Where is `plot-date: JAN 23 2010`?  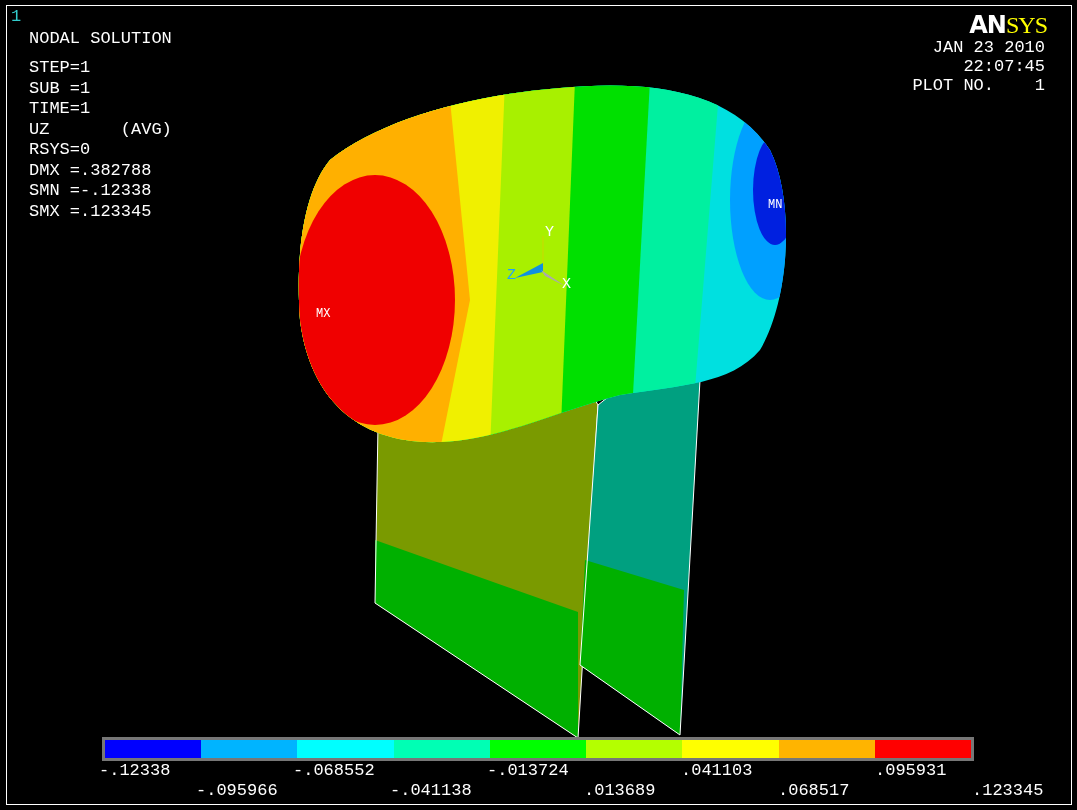 plot-date: JAN 23 2010 is located at coordinates (988, 47).